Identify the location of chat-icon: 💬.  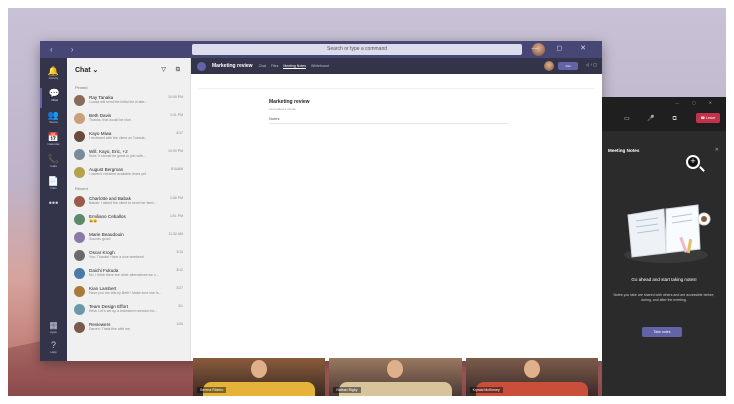
(54, 93).